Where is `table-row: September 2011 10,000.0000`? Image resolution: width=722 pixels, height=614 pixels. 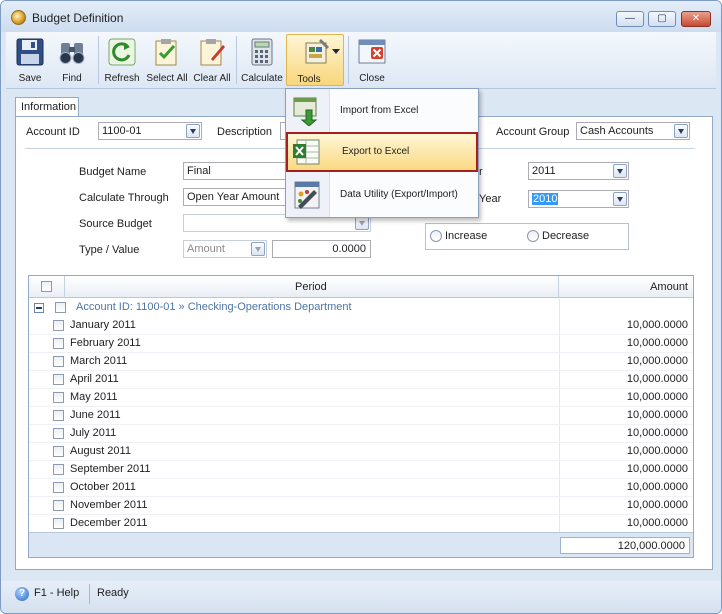 table-row: September 2011 10,000.0000 is located at coordinates (361, 470).